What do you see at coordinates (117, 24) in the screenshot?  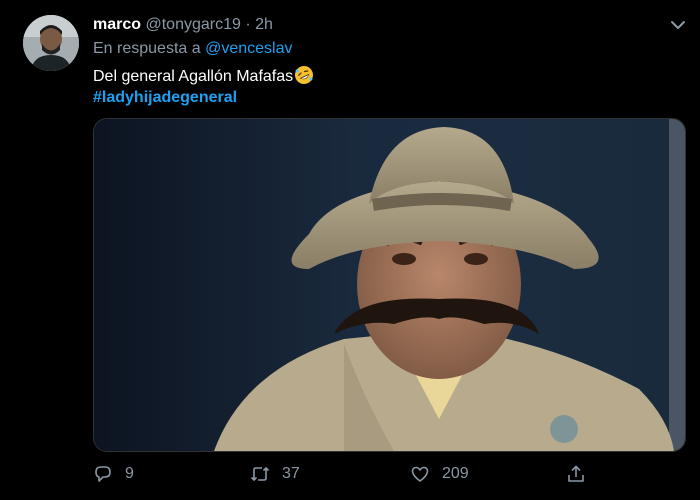 I see `display-name: marco` at bounding box center [117, 24].